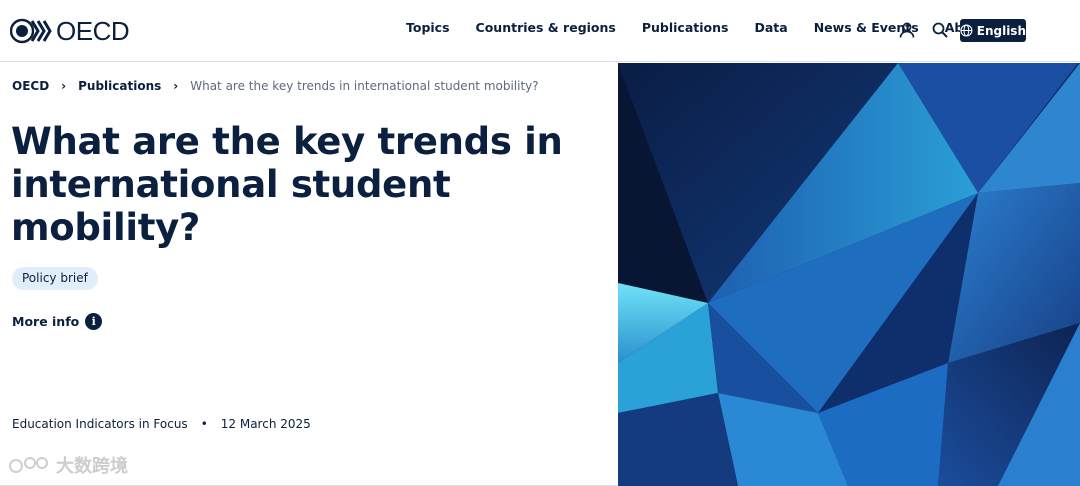  What do you see at coordinates (55, 278) in the screenshot?
I see `content-type-badge: Policy brief` at bounding box center [55, 278].